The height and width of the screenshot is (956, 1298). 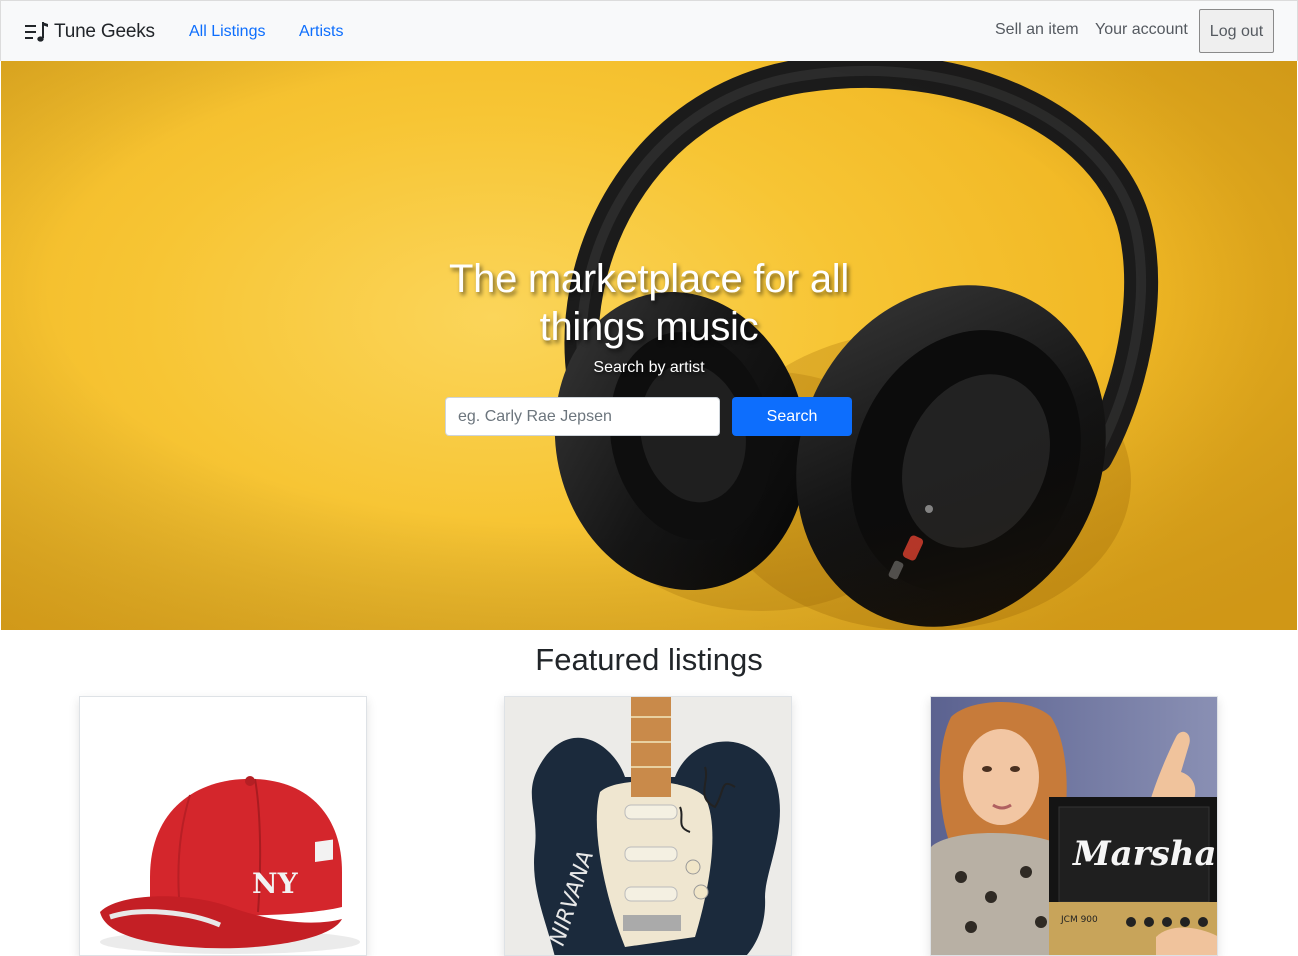 What do you see at coordinates (1079, 920) in the screenshot?
I see `amp-jcm-label: JCM 900` at bounding box center [1079, 920].